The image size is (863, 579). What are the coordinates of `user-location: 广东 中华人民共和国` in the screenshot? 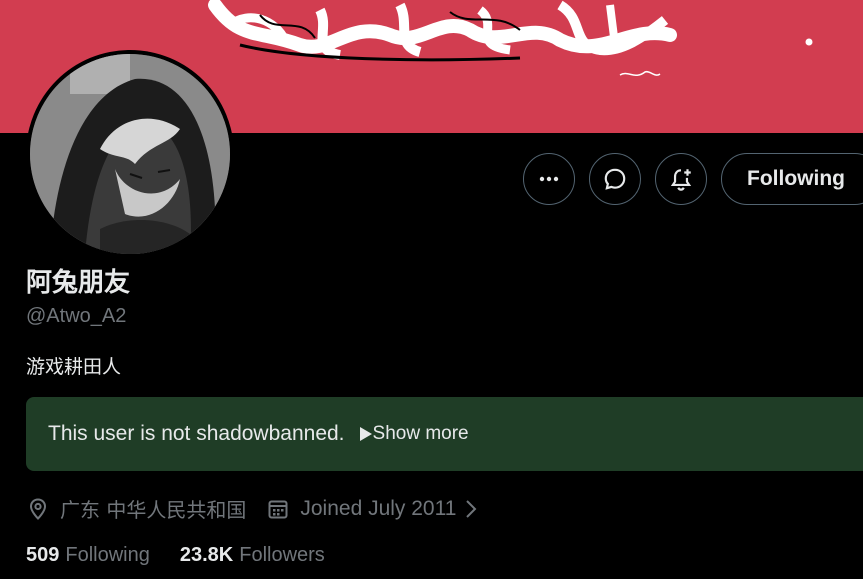 It's located at (153, 510).